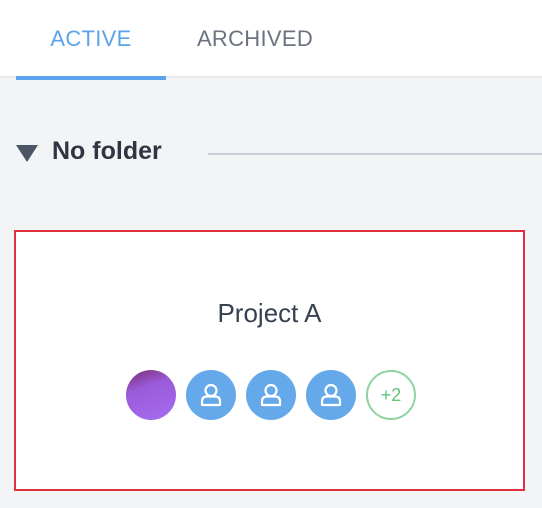 The image size is (542, 508). I want to click on more-members-badge: +2, so click(391, 395).